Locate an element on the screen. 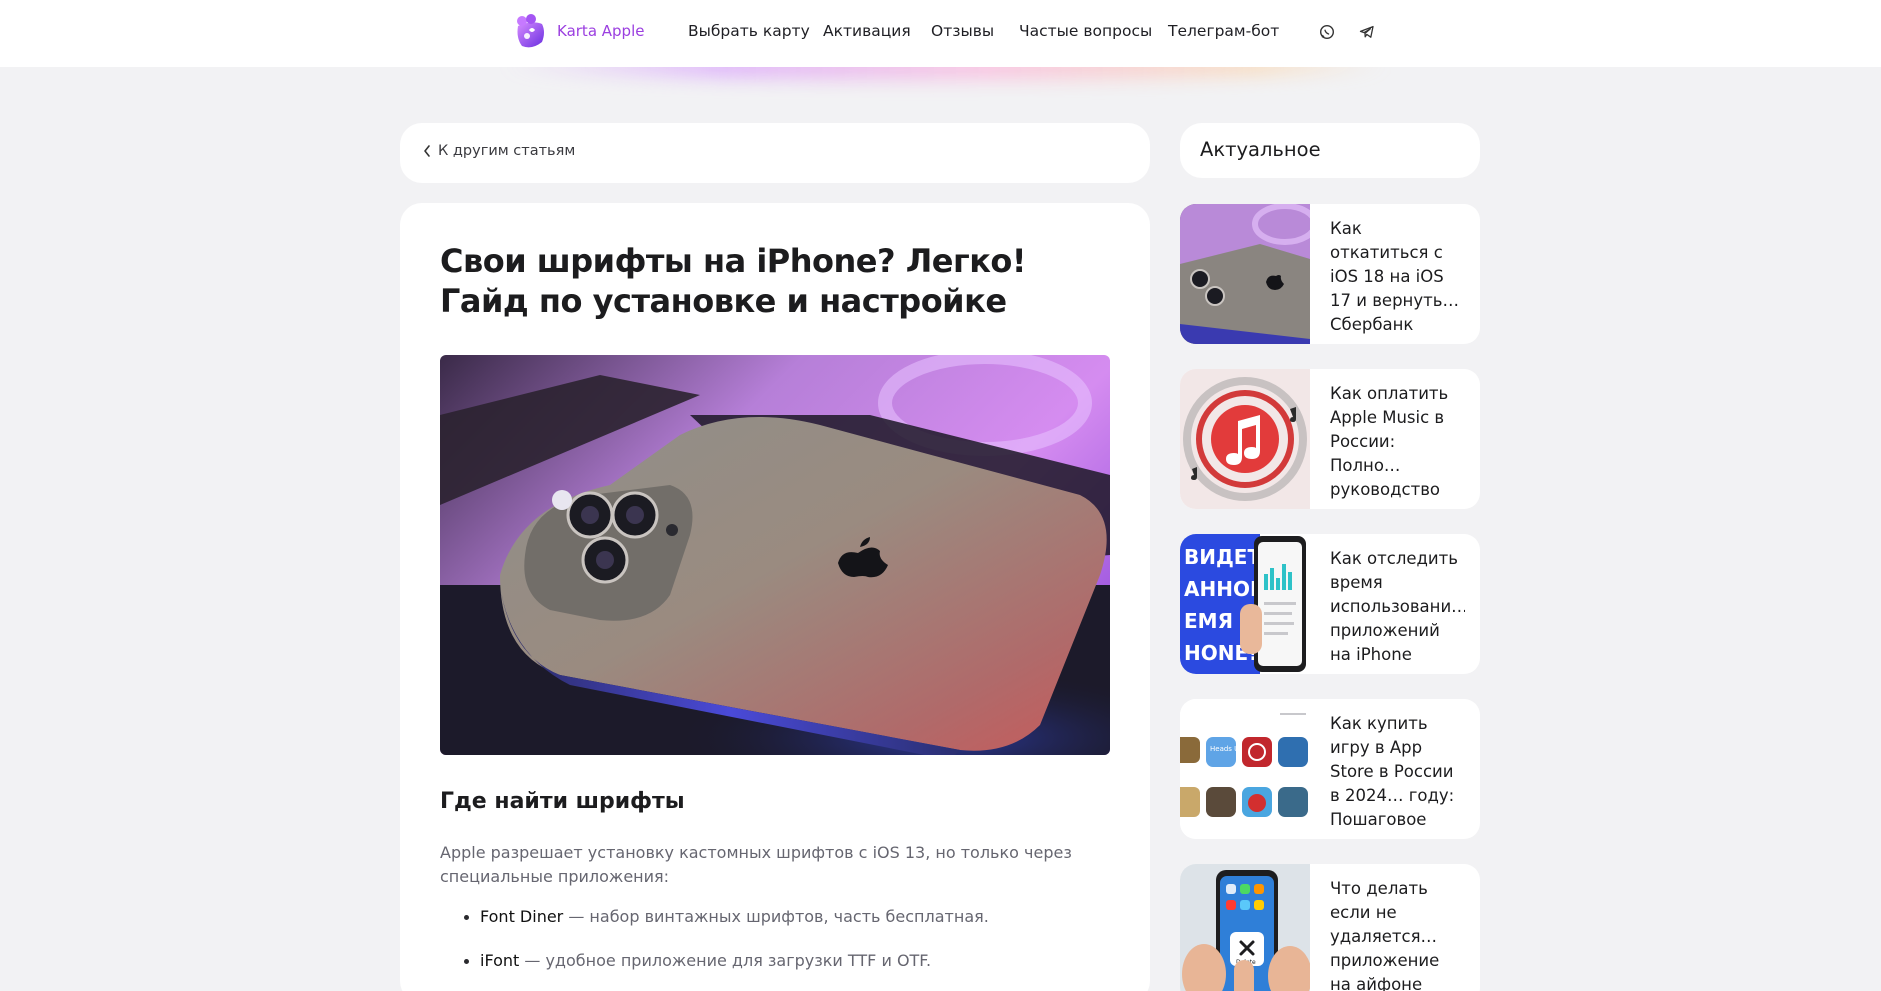  nav-choose-card: Выбрать карту is located at coordinates (749, 31).